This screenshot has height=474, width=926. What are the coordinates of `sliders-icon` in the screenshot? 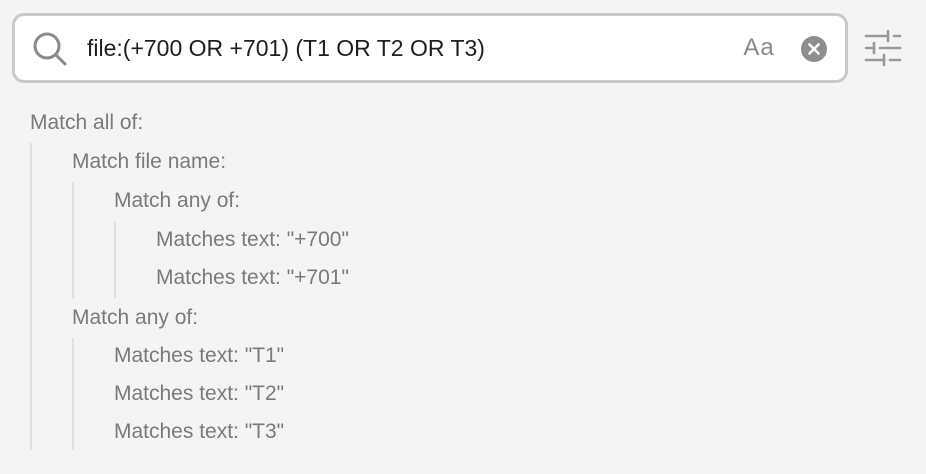 It's located at (883, 49).